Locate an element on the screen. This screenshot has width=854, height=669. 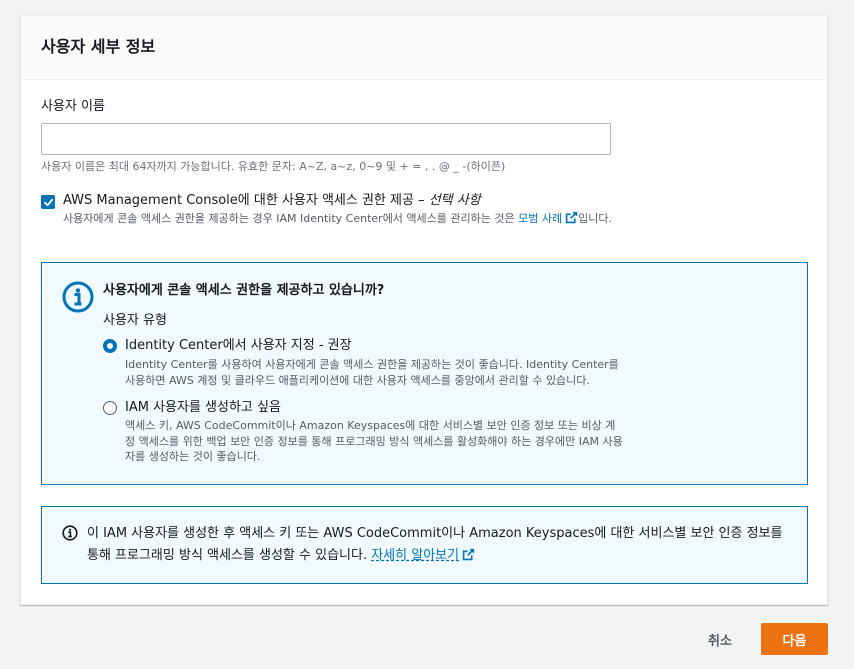
username-input is located at coordinates (326, 139).